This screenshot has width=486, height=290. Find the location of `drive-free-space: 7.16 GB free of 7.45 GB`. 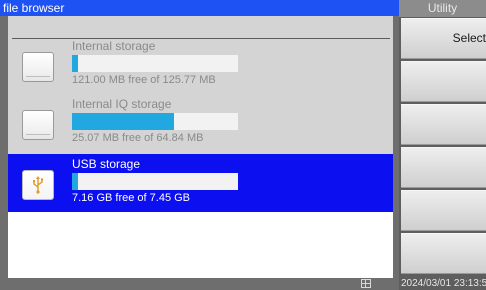

drive-free-space: 7.16 GB free of 7.45 GB is located at coordinates (131, 198).